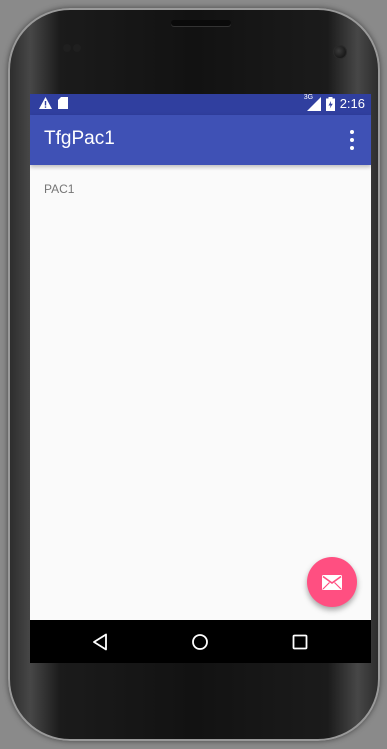  I want to click on warning-icon, so click(45, 103).